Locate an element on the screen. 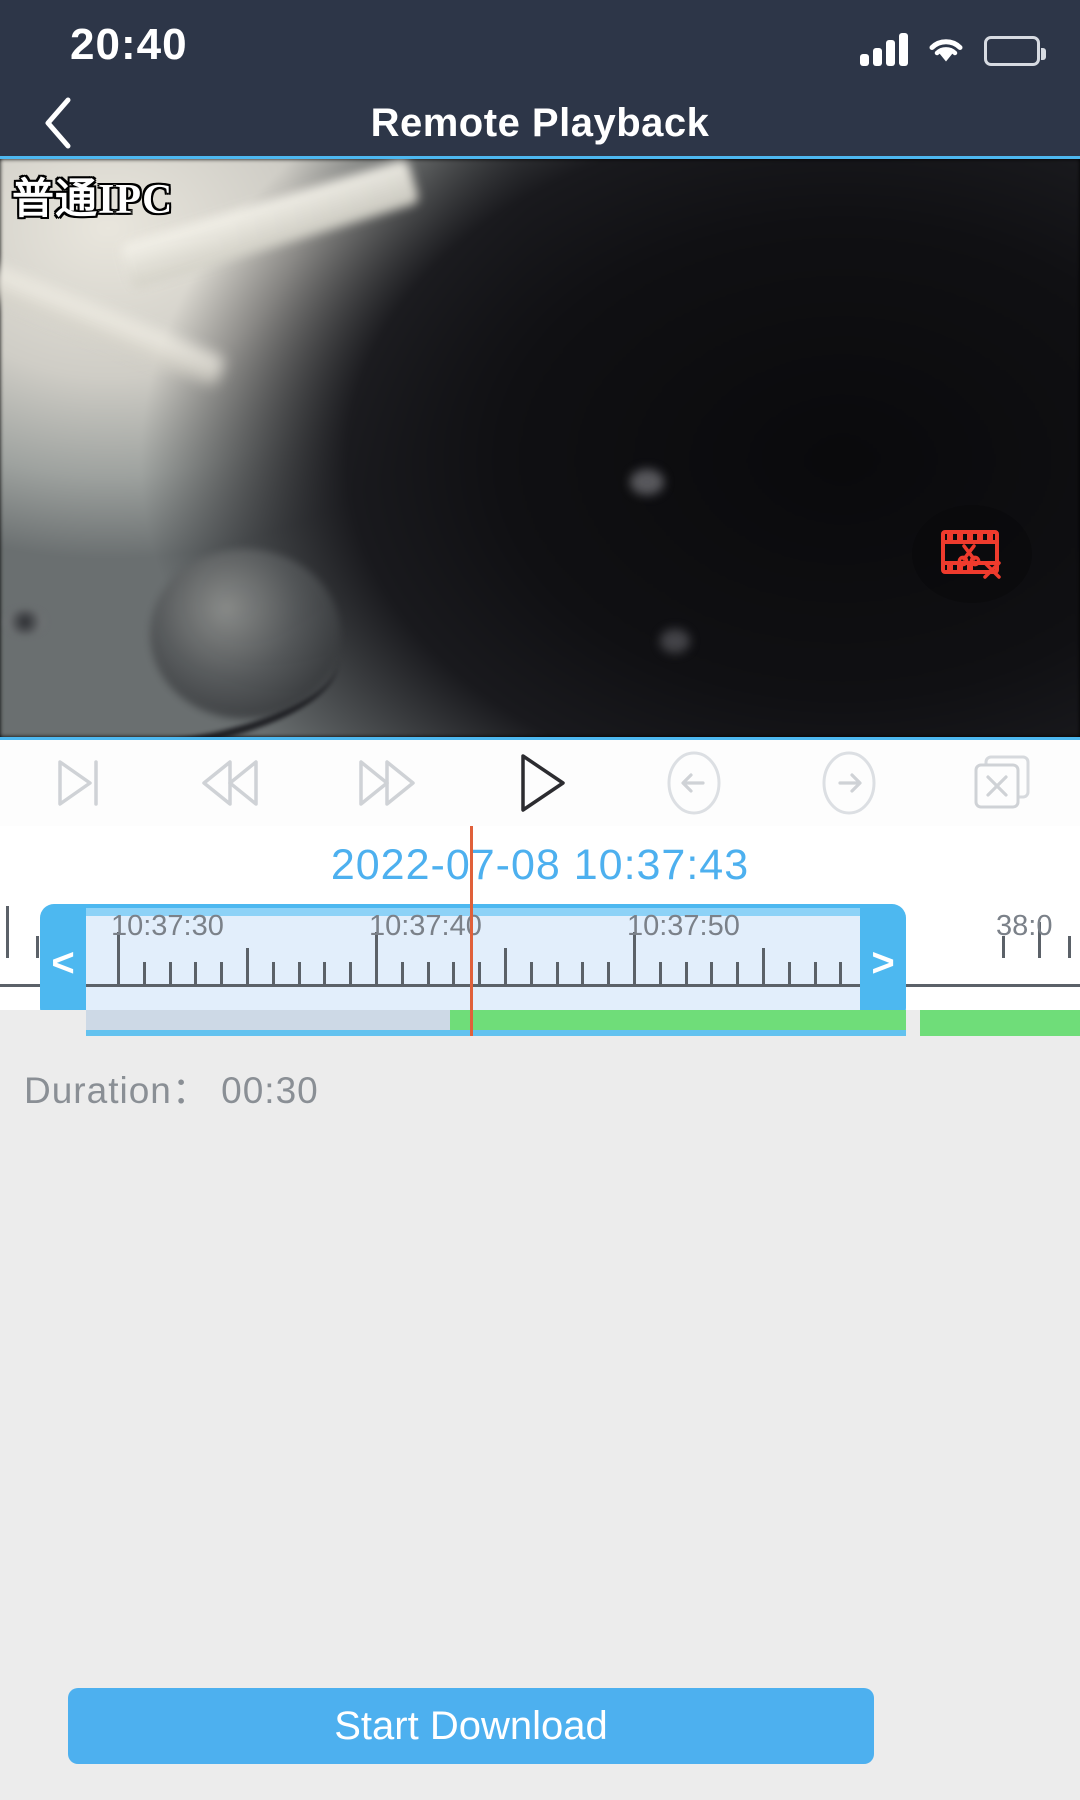 This screenshot has width=1080, height=1800. rewind-button is located at coordinates (231, 783).